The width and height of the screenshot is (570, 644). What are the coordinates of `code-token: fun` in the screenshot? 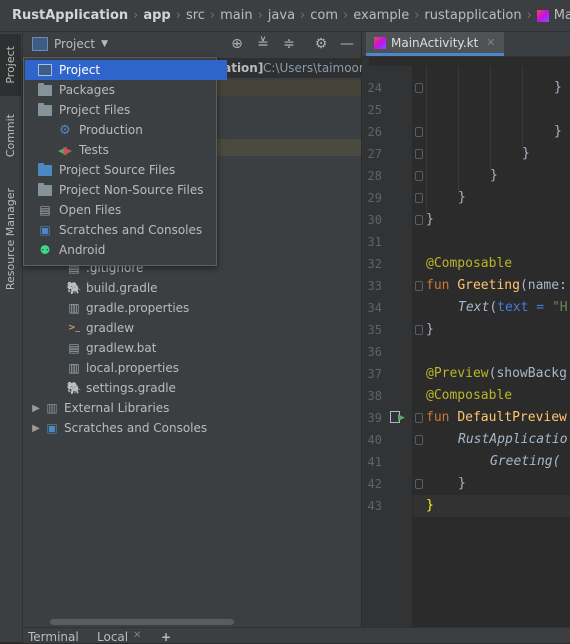 It's located at (442, 417).